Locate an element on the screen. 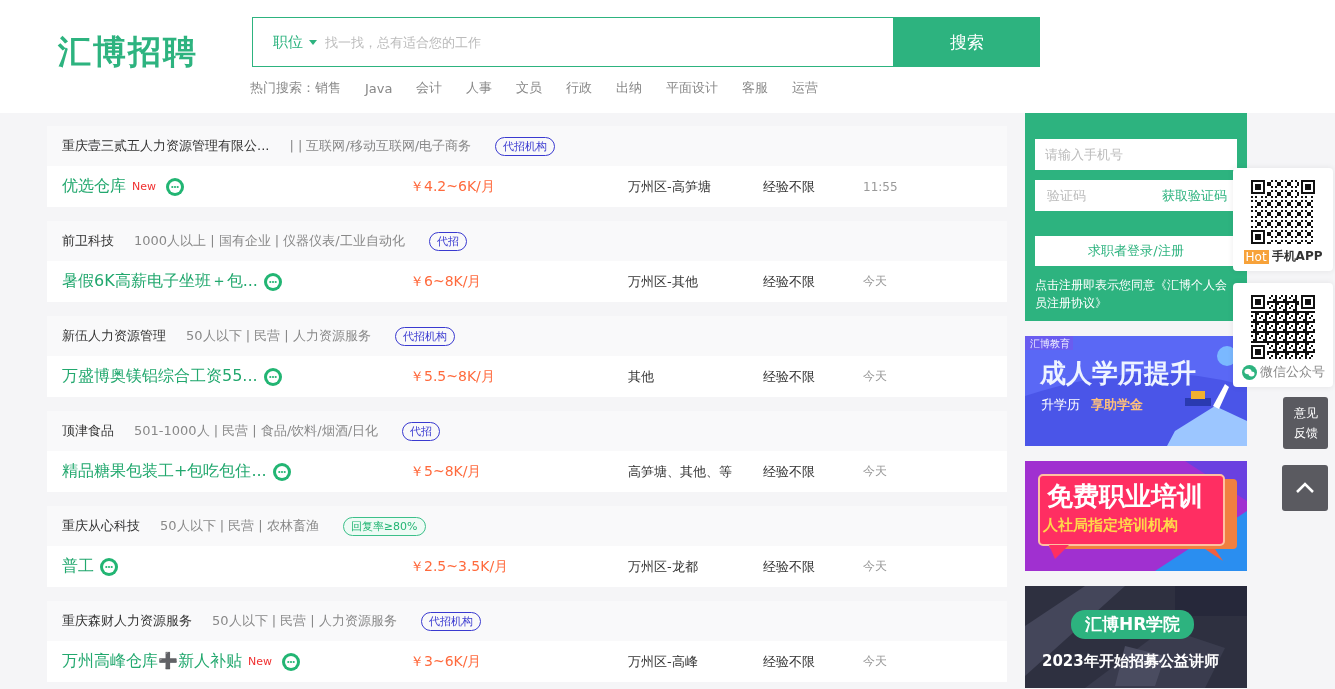  hot-search-link: 人事 is located at coordinates (479, 88).